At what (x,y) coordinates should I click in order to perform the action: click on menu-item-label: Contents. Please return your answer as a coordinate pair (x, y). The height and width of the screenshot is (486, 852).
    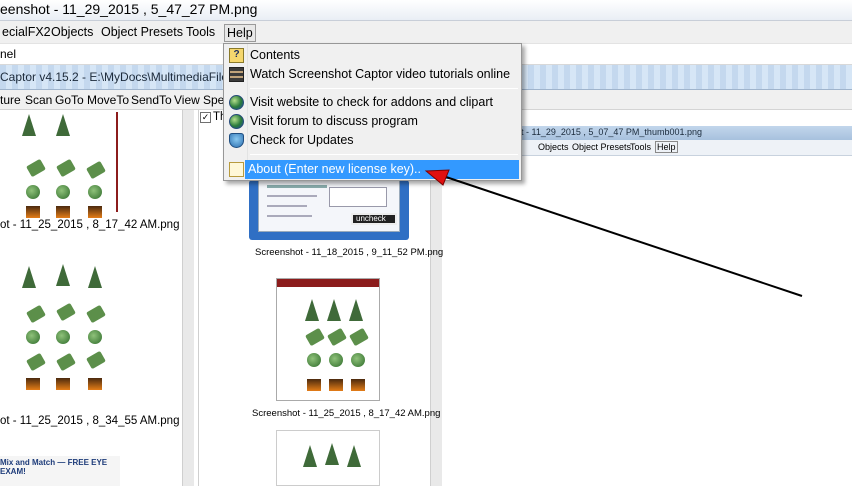
    Looking at the image, I should click on (275, 55).